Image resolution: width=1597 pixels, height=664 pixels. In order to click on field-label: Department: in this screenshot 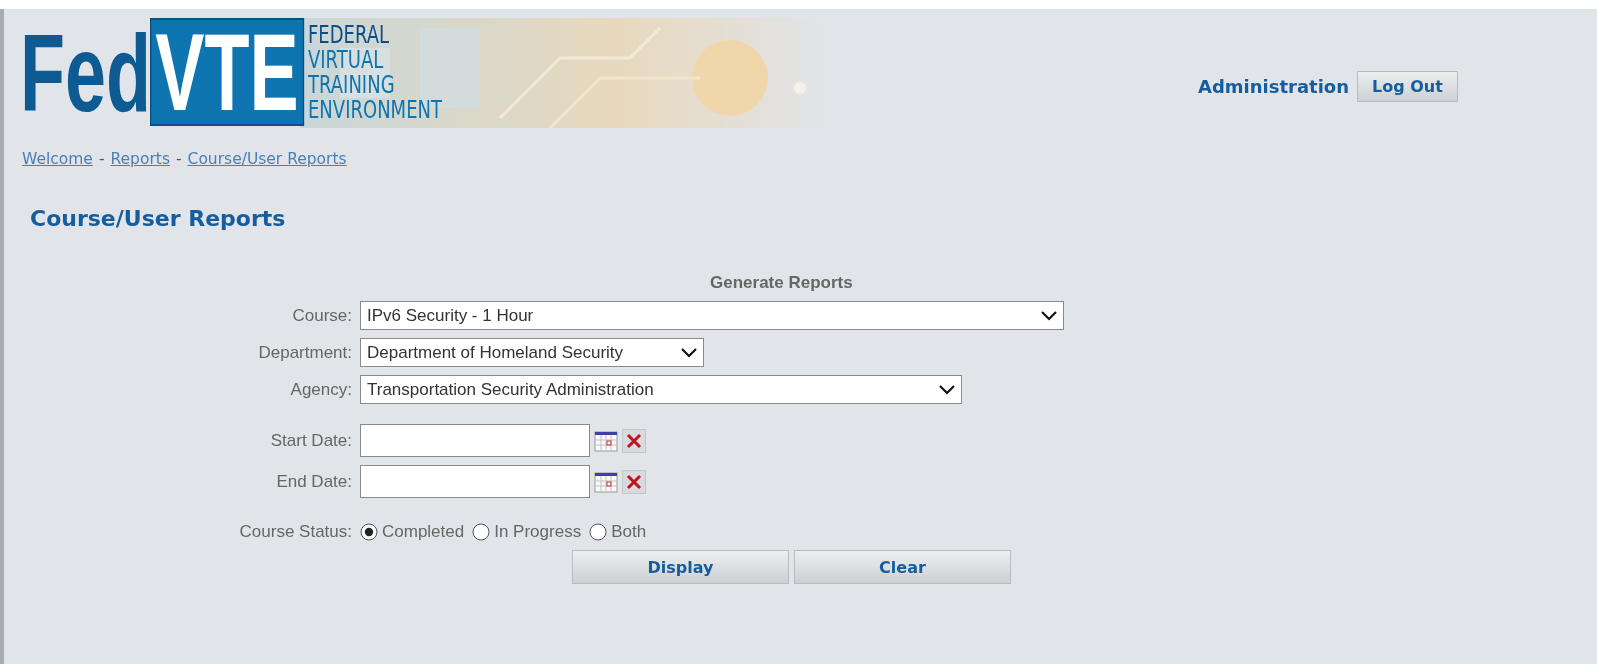, I will do `click(304, 352)`.